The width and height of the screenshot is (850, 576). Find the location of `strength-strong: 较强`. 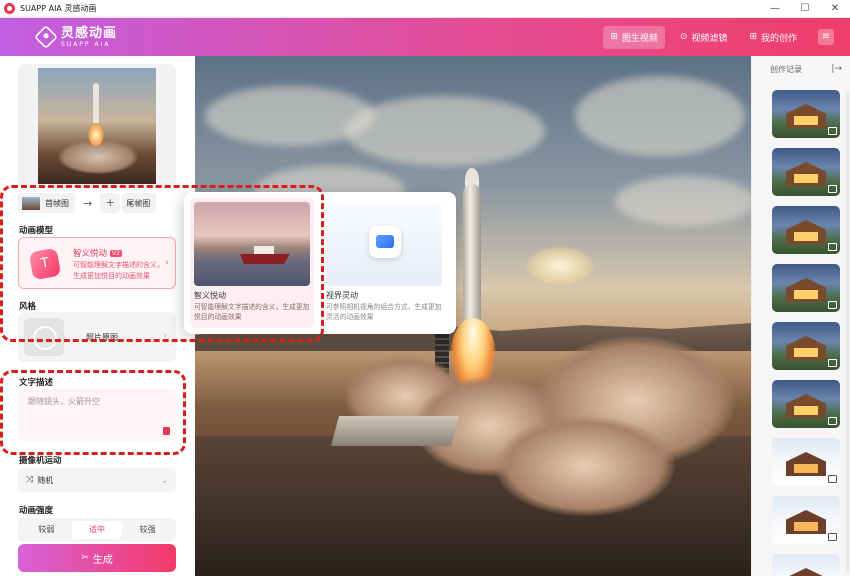

strength-strong: 较强 is located at coordinates (147, 530).